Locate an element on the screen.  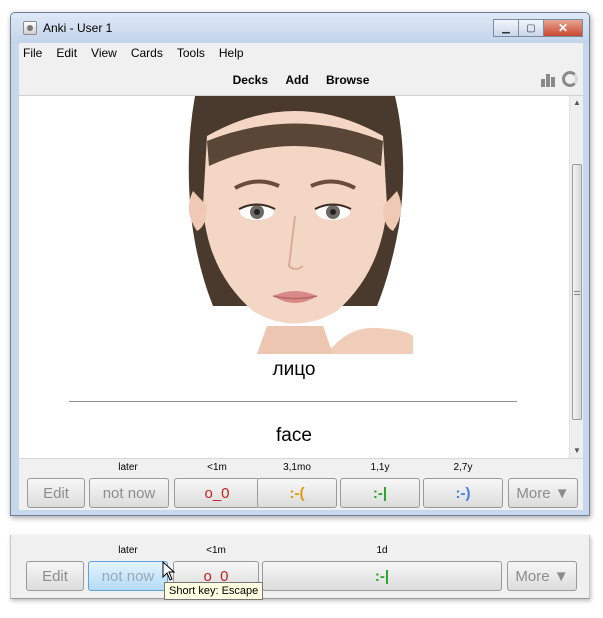
close-icon: ✕ is located at coordinates (563, 28).